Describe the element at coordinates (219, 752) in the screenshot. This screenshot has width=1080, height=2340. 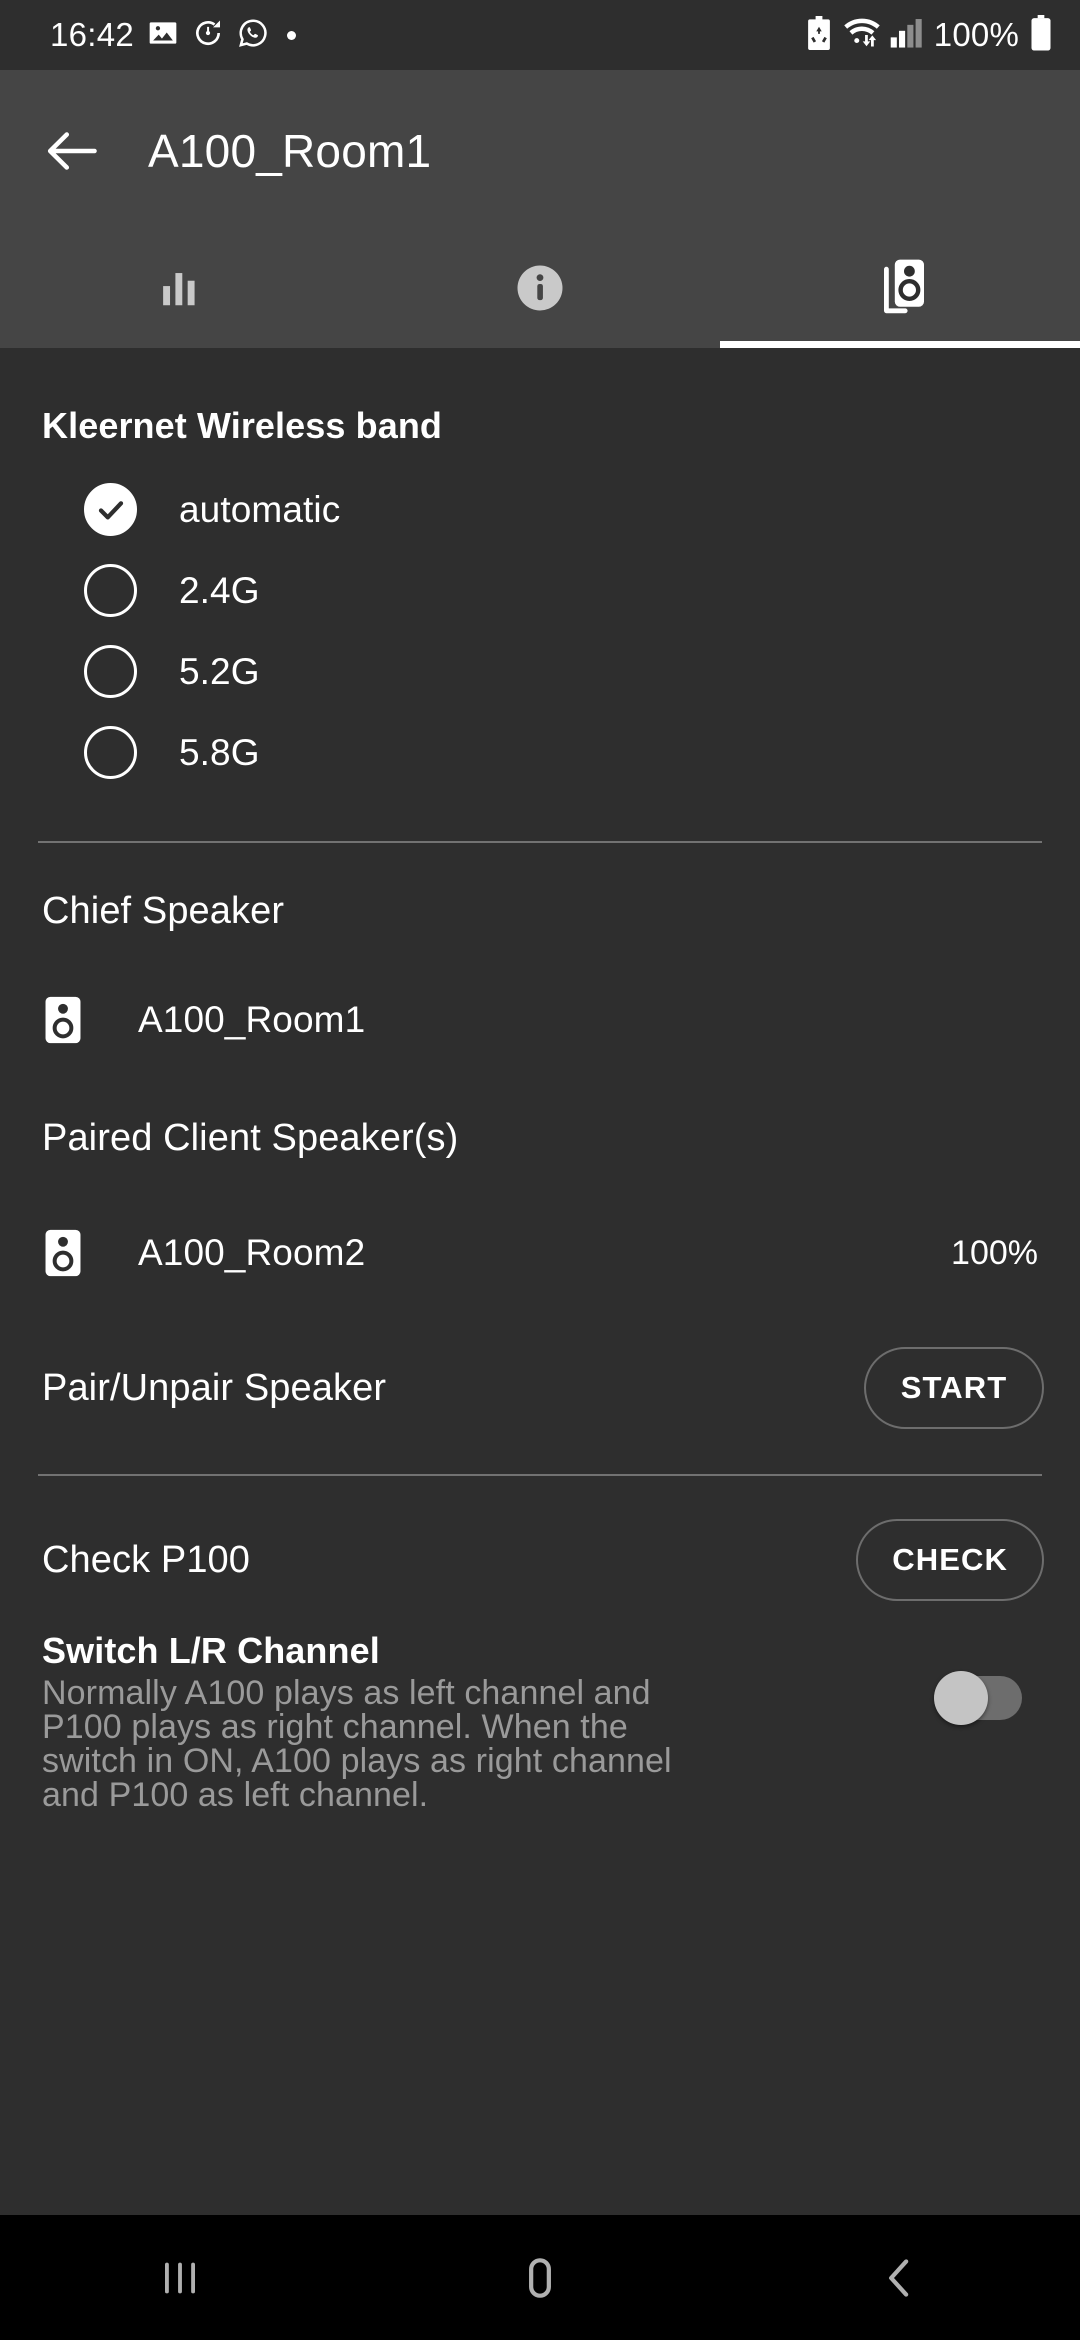
I see `radio-label: 5.8G` at that location.